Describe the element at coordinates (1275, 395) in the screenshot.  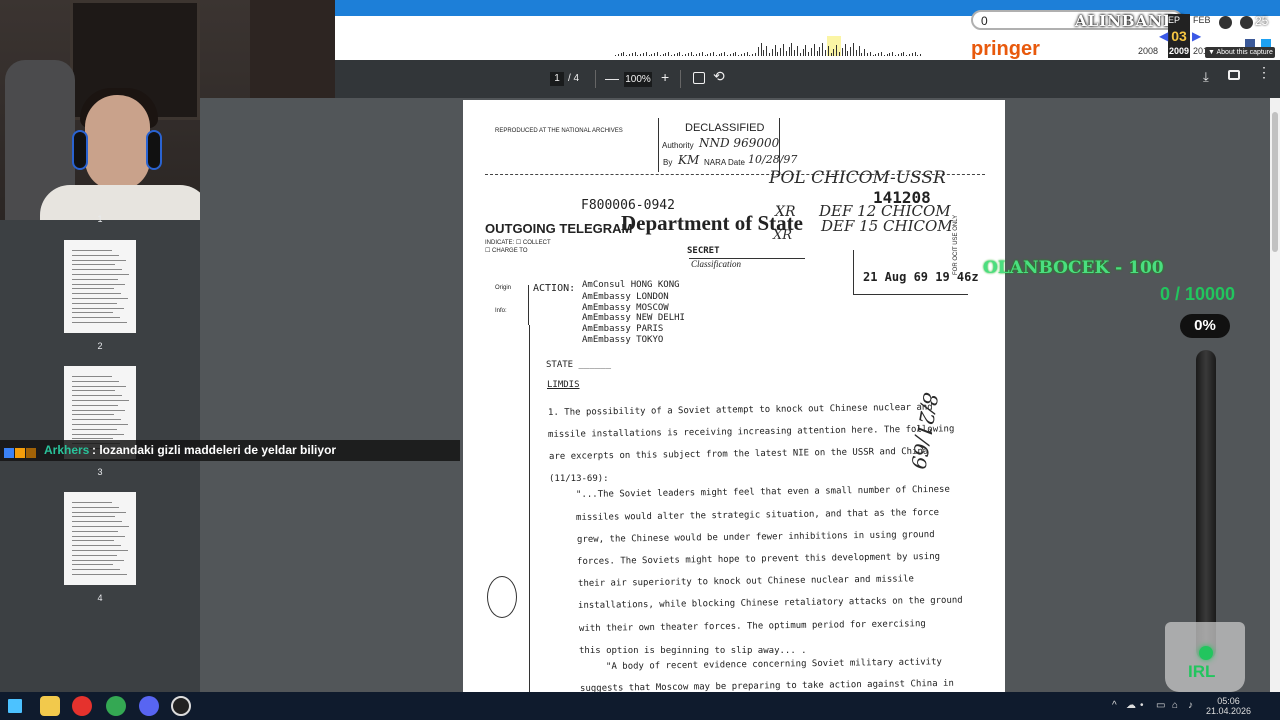
I see `pdf-scrollbar` at that location.